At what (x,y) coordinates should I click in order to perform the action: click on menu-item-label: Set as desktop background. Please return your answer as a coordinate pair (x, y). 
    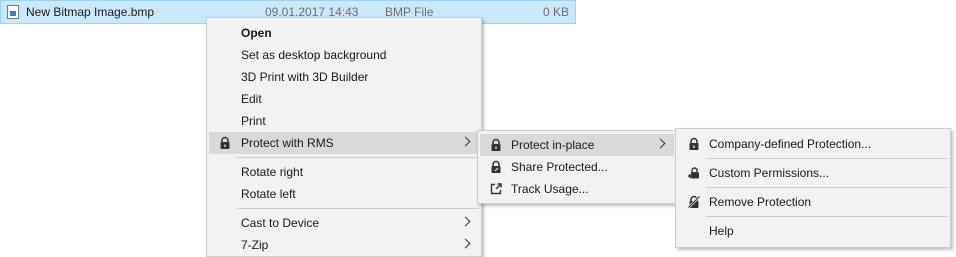
    Looking at the image, I should click on (314, 55).